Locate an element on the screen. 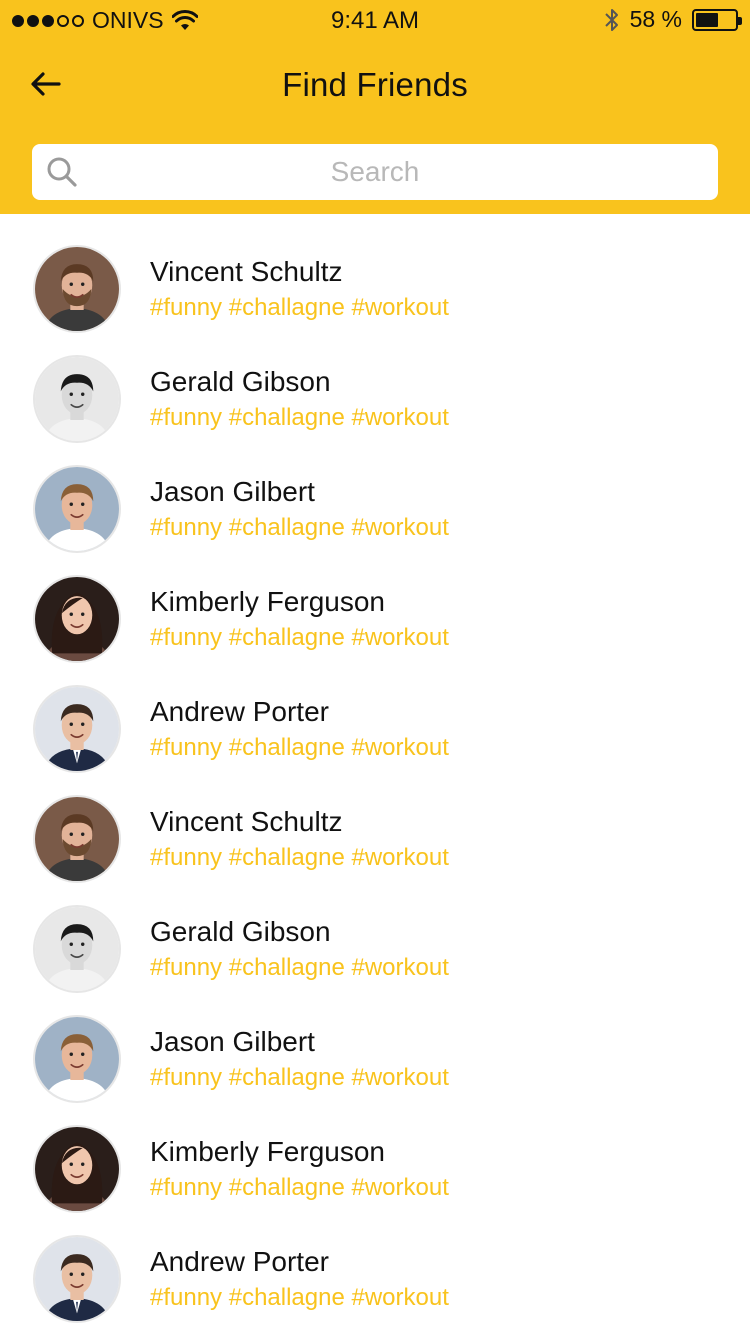 This screenshot has width=750, height=1334. bluetooth-icon is located at coordinates (611, 19).